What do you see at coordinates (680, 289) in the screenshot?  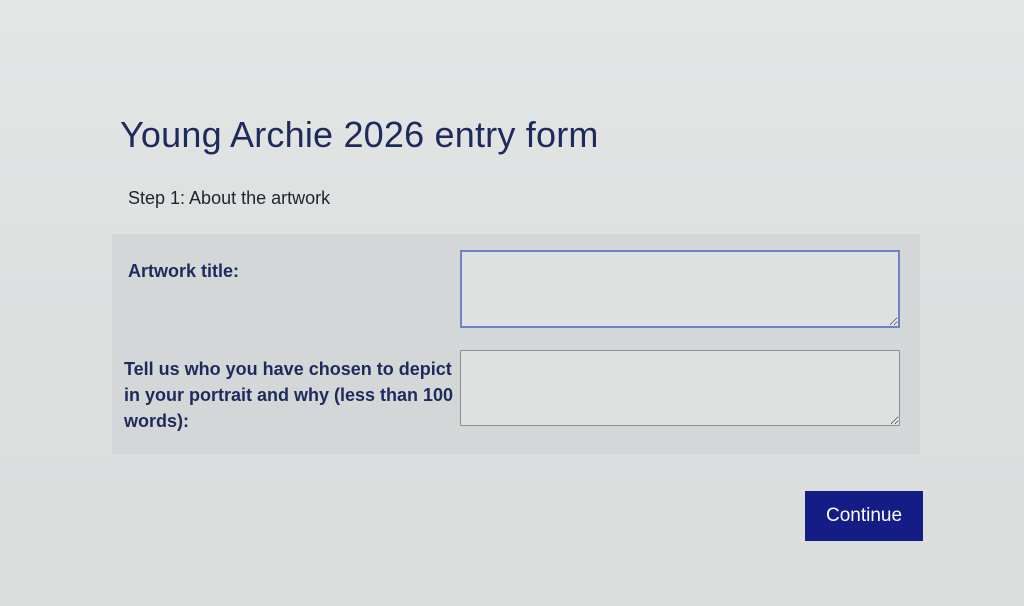 I see `artwork-title-input` at bounding box center [680, 289].